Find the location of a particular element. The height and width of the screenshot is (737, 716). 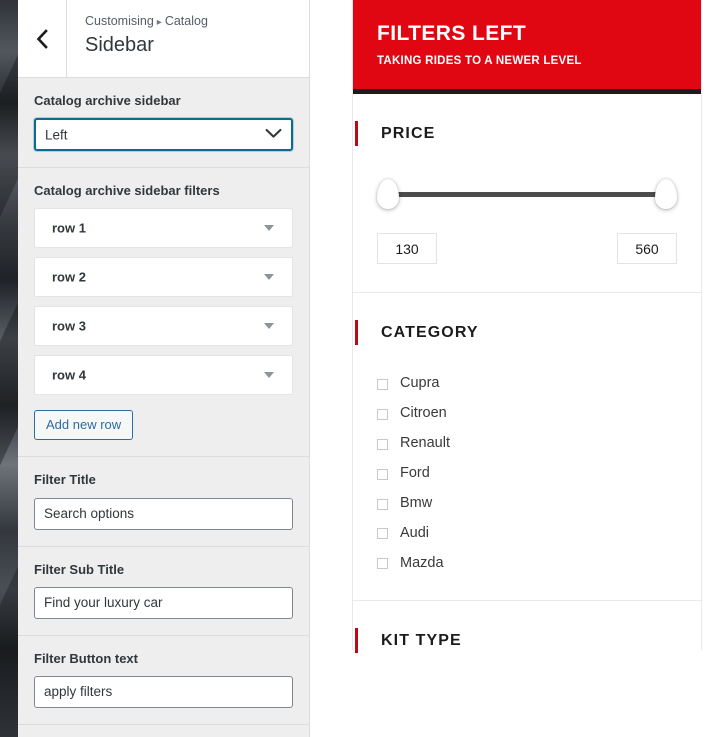

chevron-left-icon is located at coordinates (42, 38).